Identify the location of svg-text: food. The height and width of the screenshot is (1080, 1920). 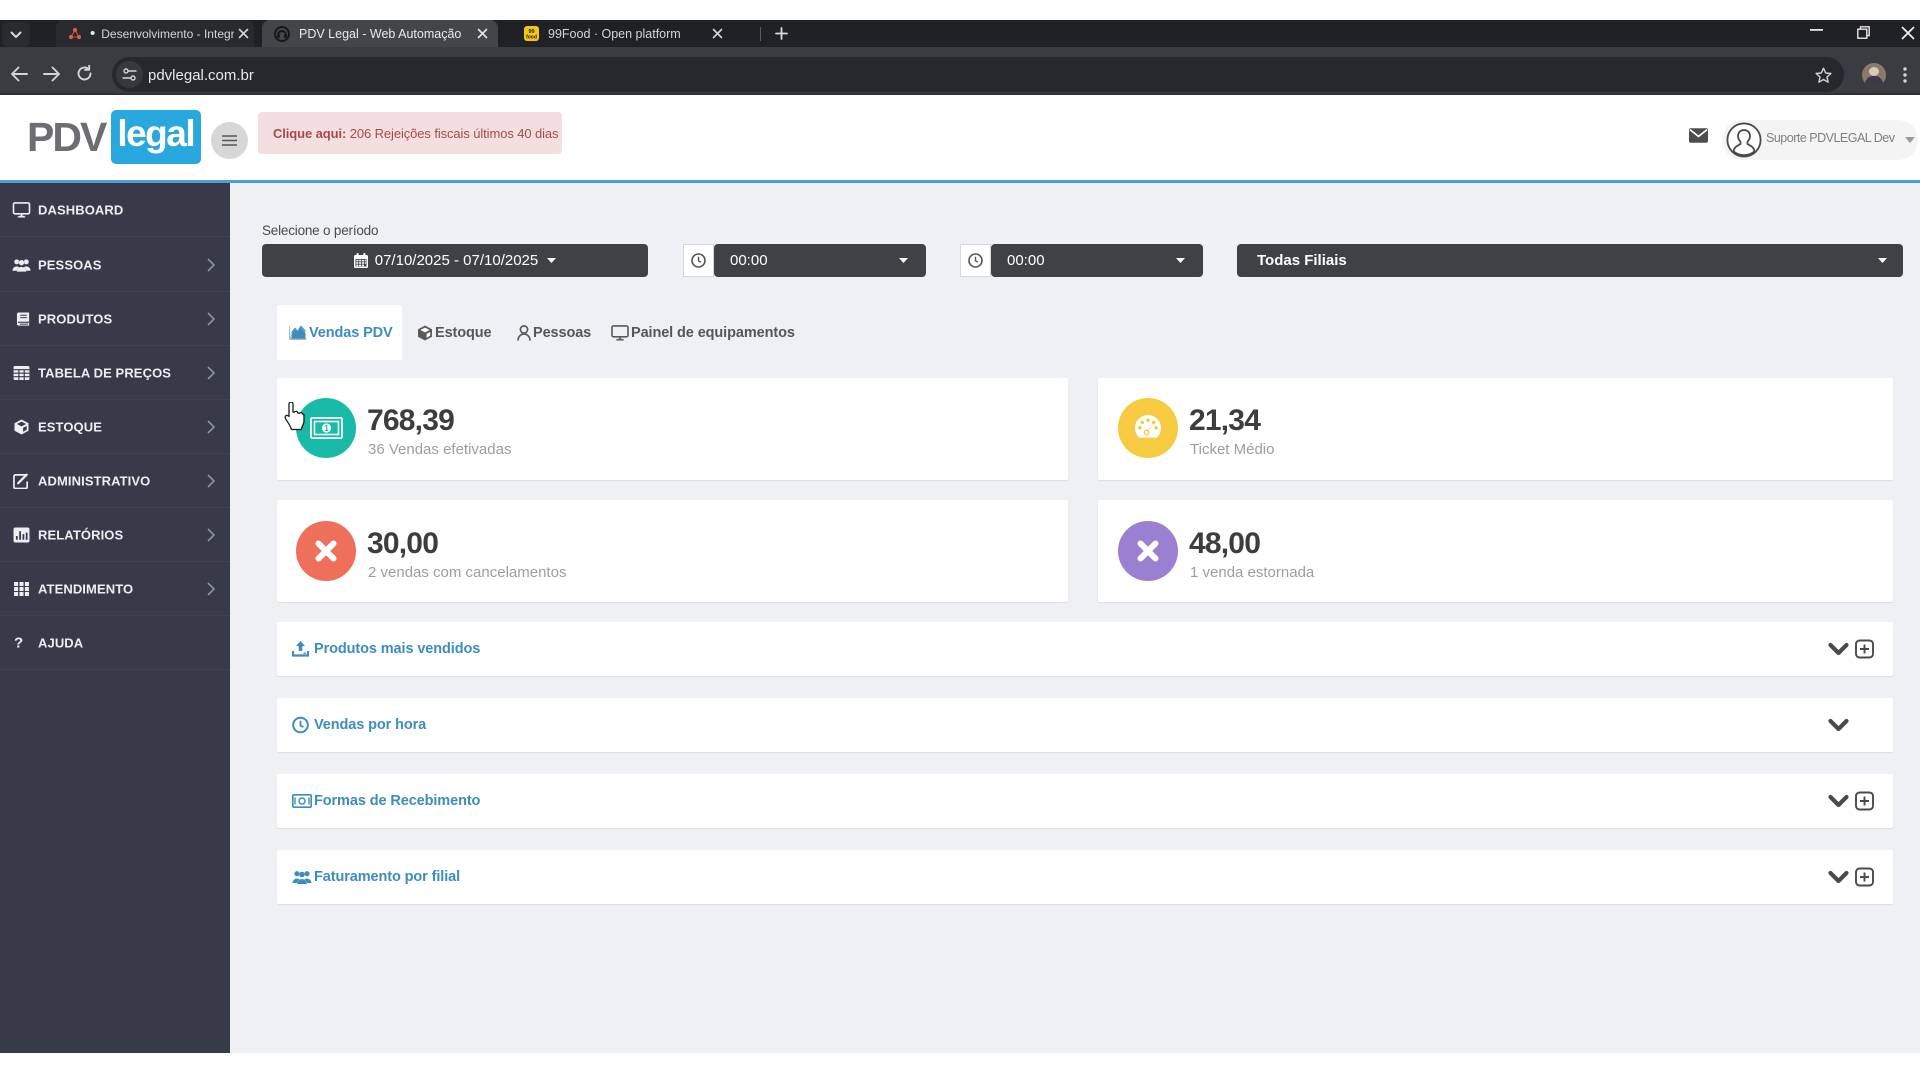
(531, 38).